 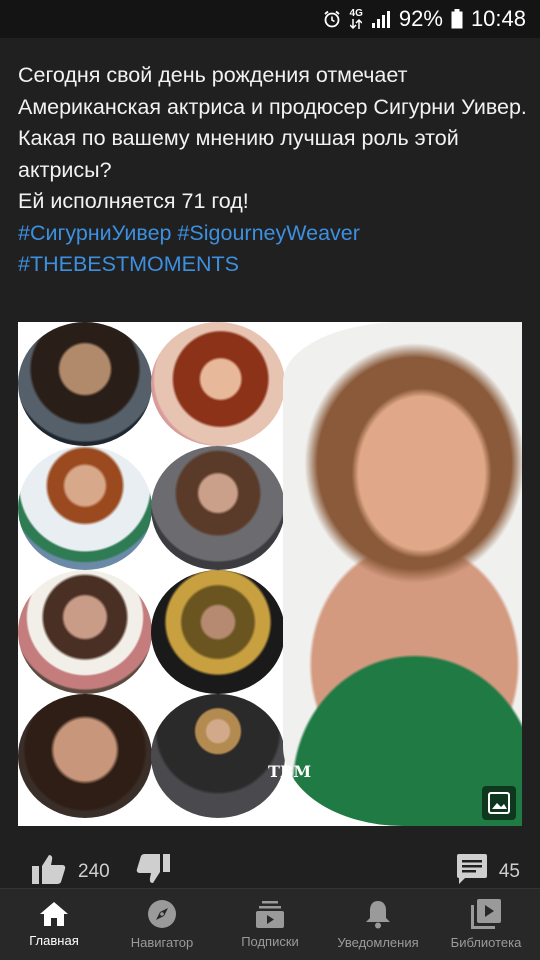 I want to click on subscriptions-icon, so click(x=270, y=914).